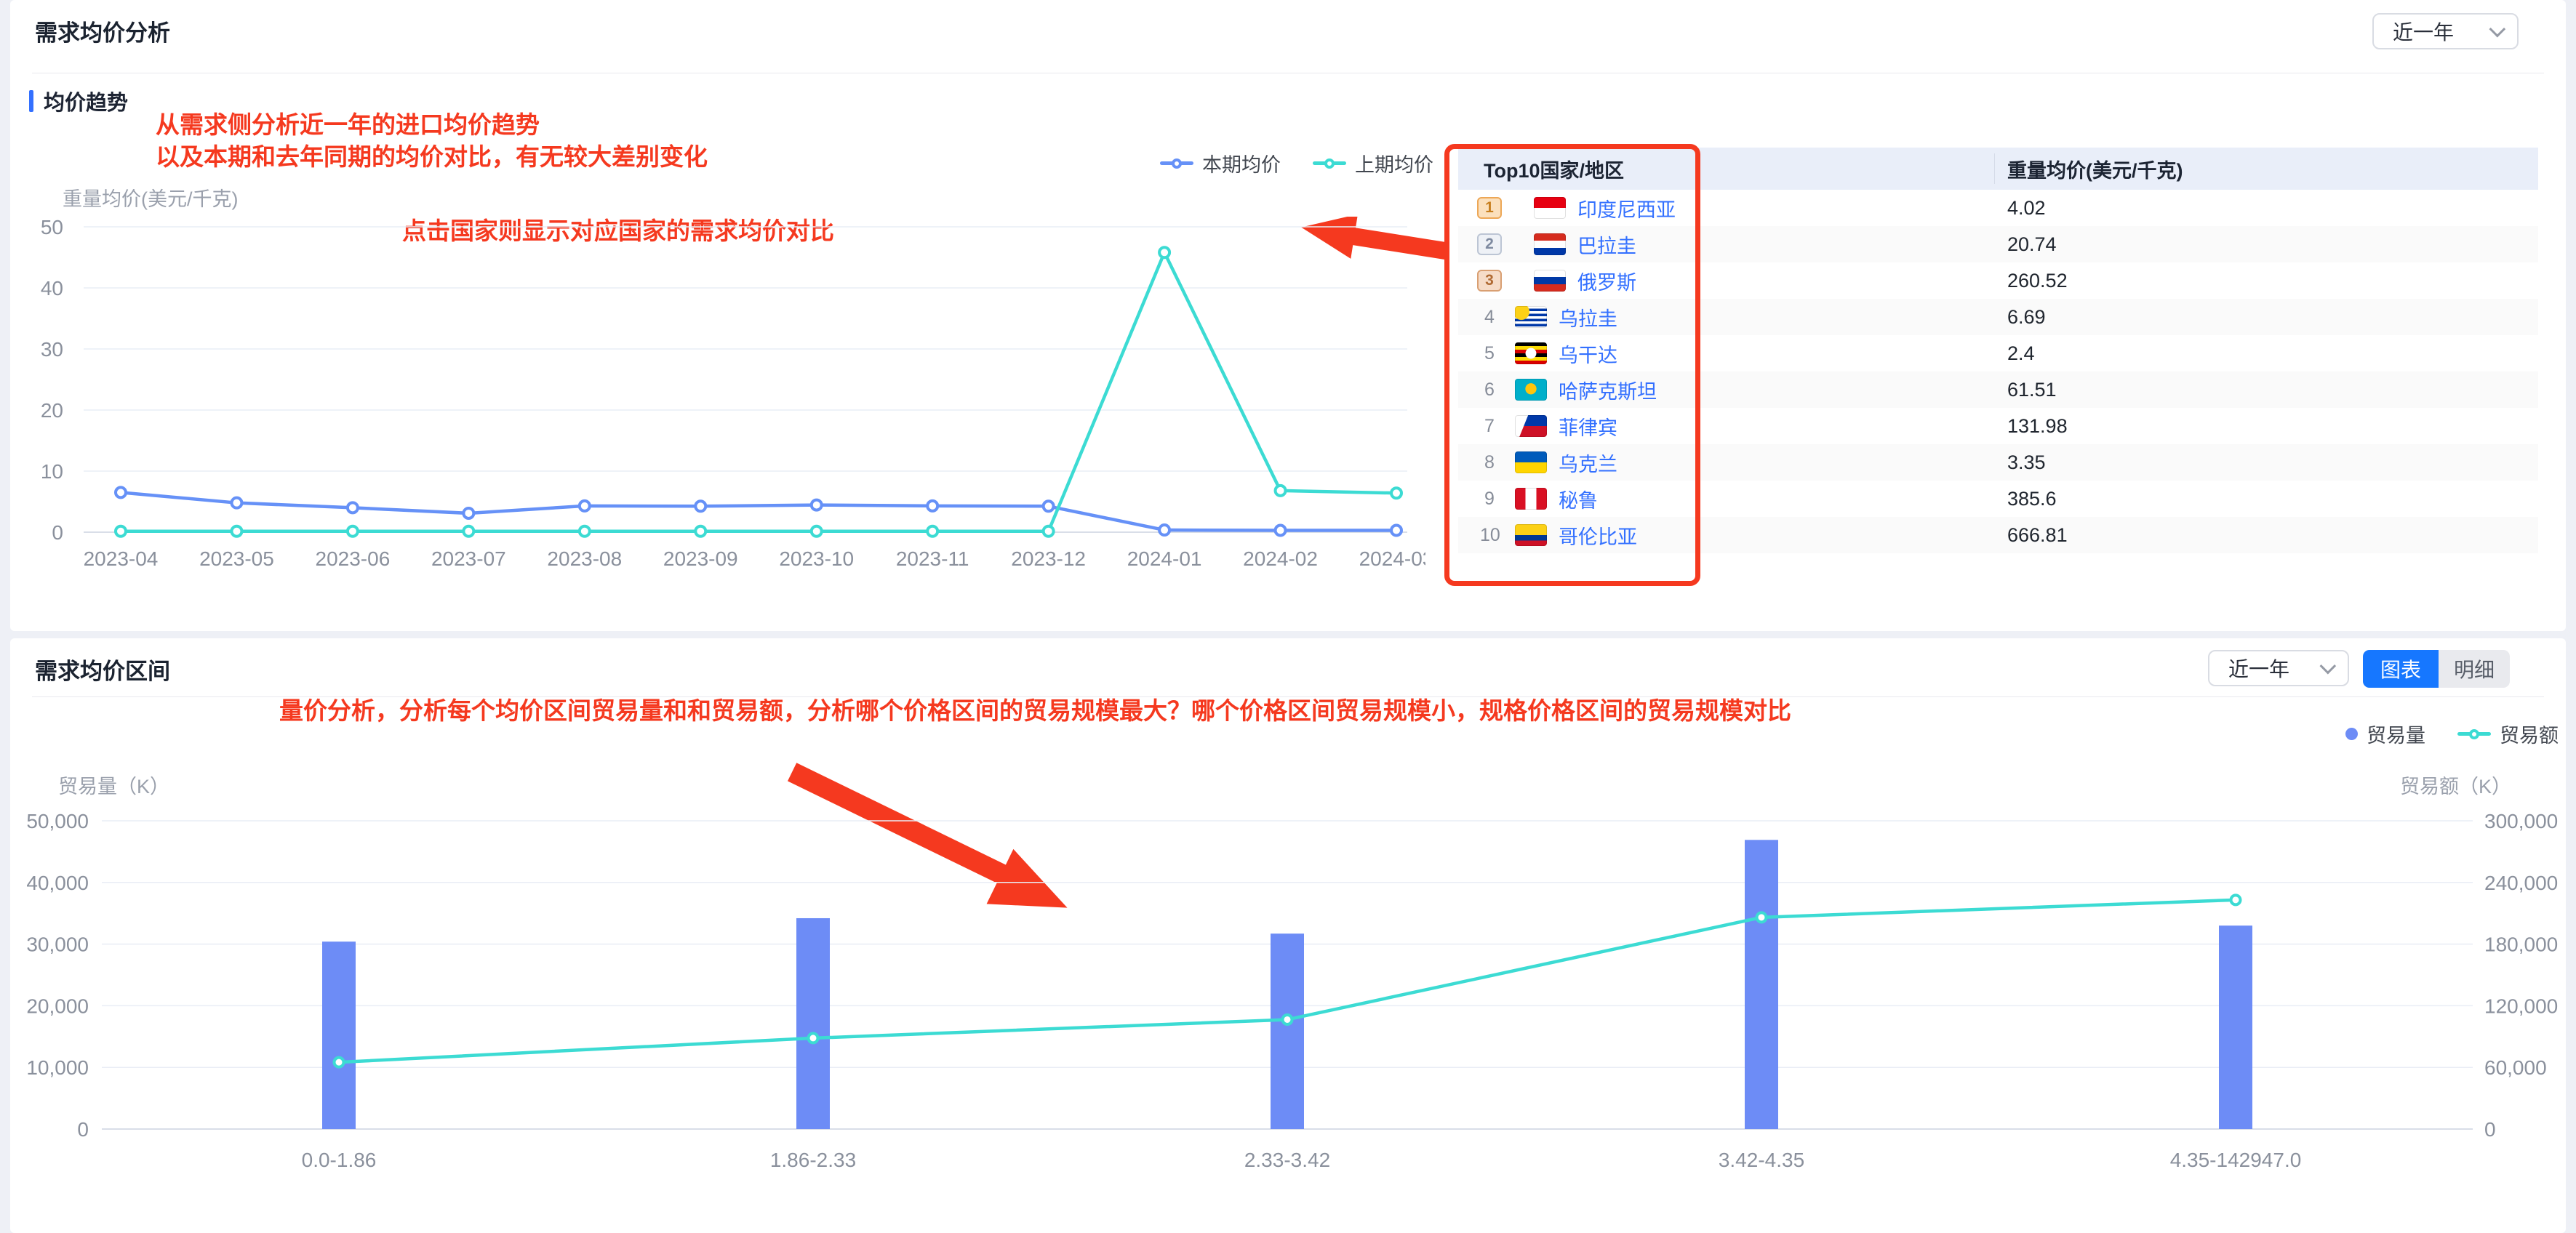 This screenshot has height=1233, width=2576. I want to click on svg-text: 180,000, so click(2521, 945).